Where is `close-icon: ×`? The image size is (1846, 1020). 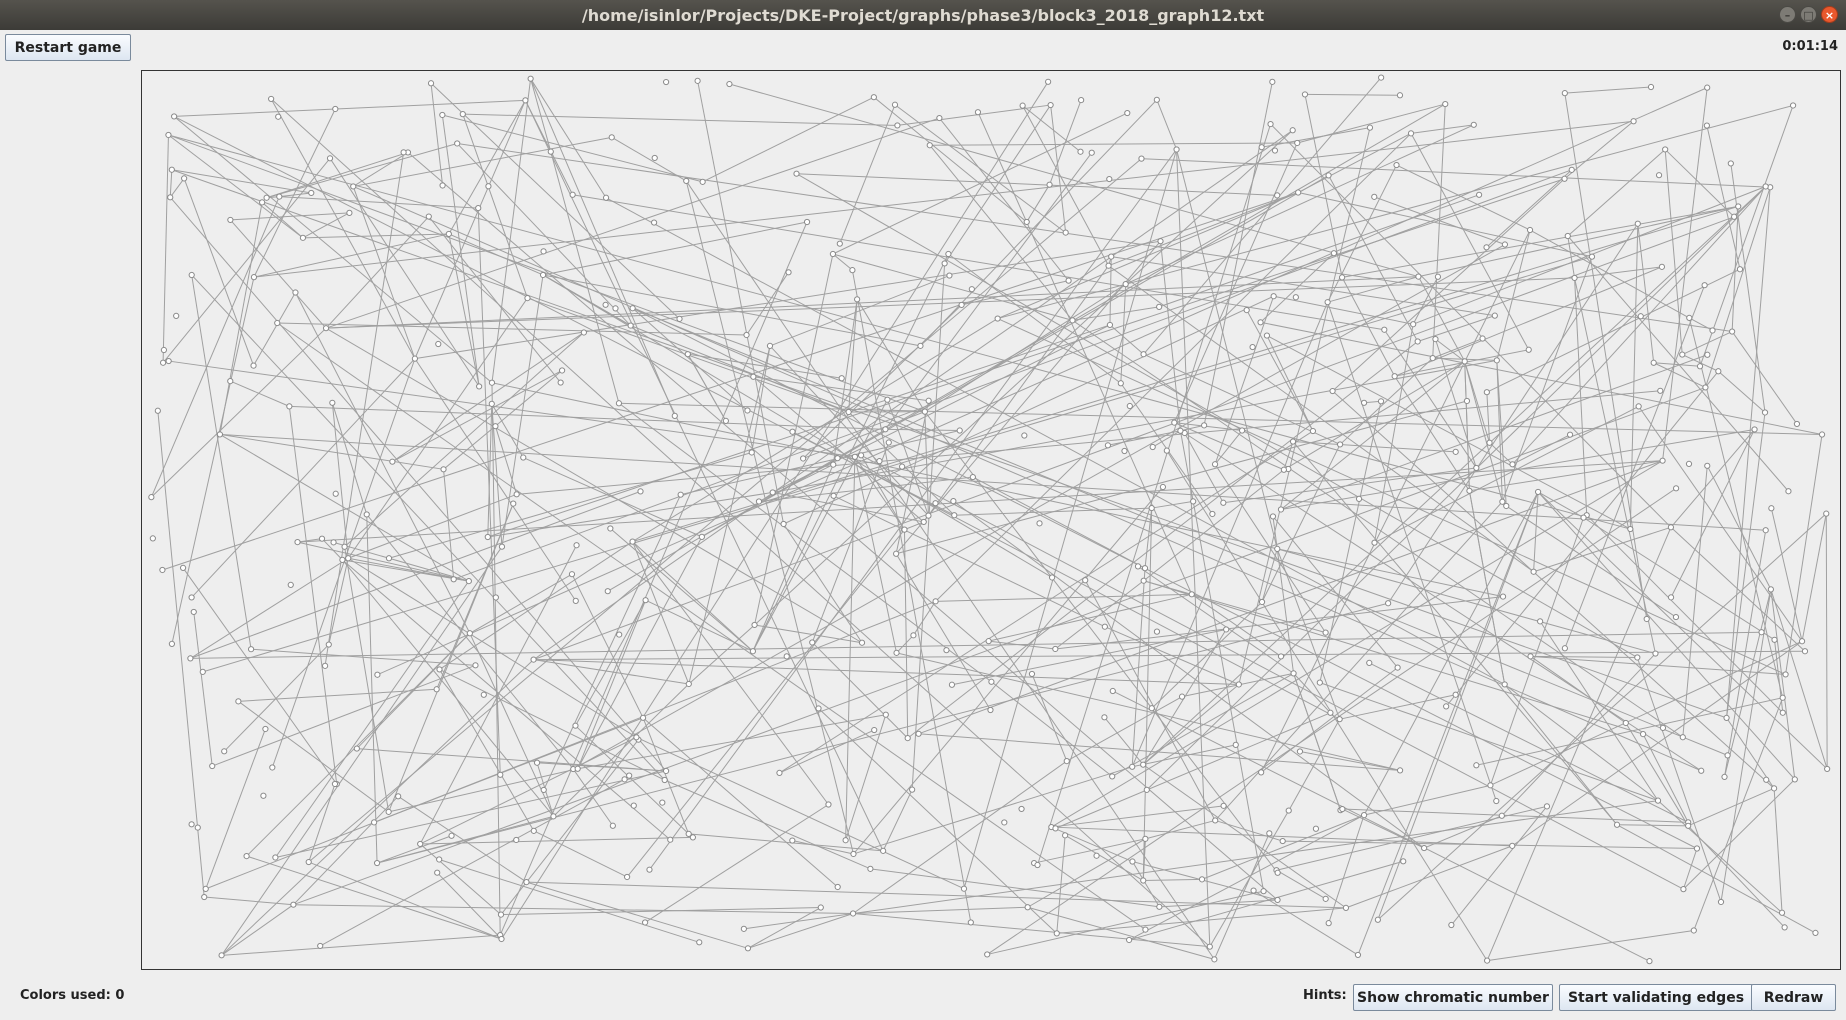
close-icon: × is located at coordinates (1829, 14).